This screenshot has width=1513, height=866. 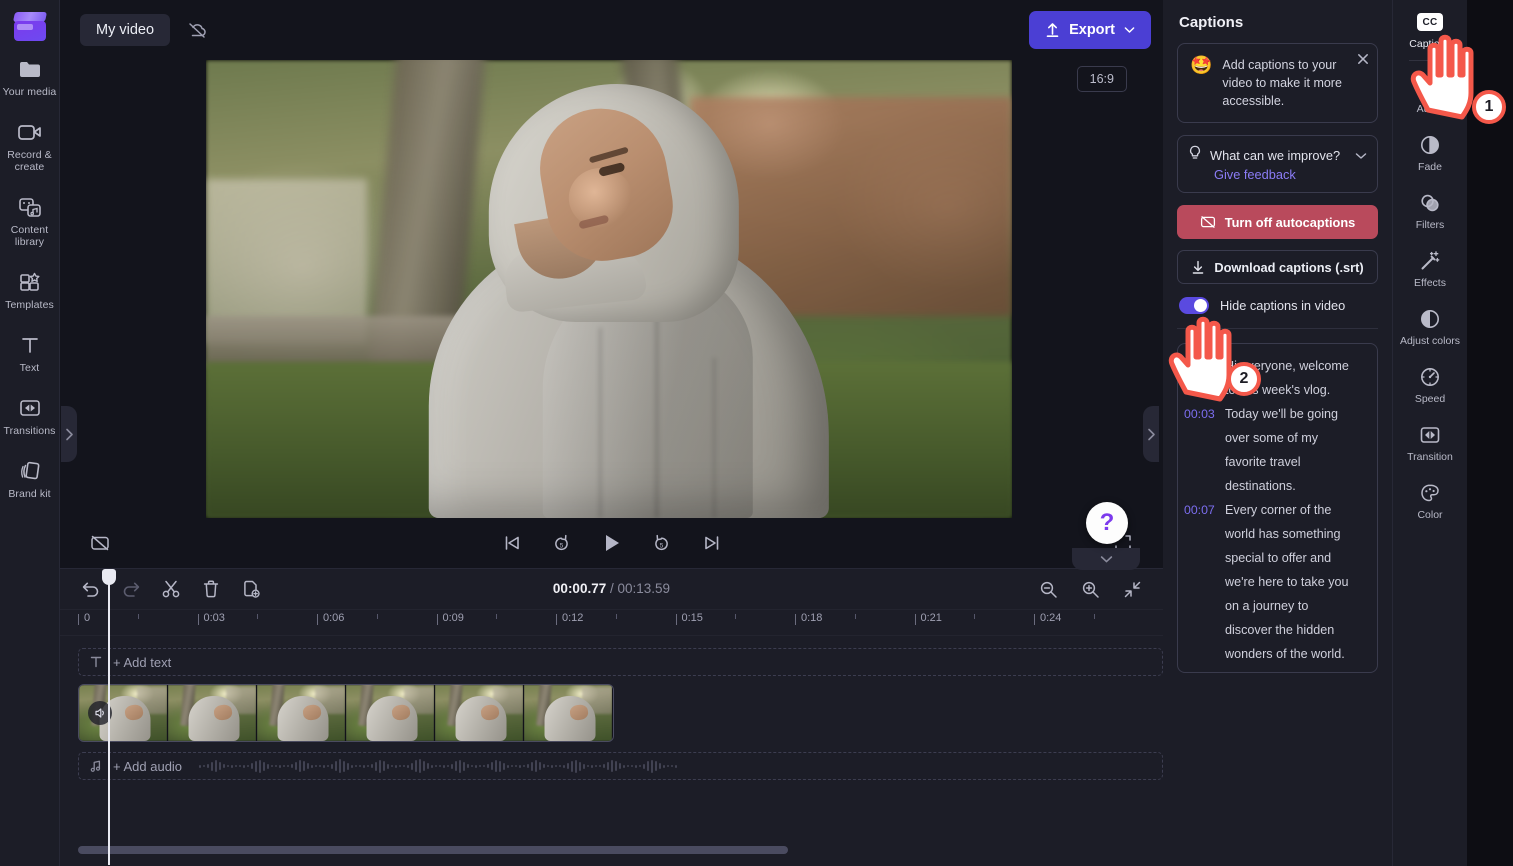 What do you see at coordinates (125, 30) in the screenshot?
I see `project-title: My video` at bounding box center [125, 30].